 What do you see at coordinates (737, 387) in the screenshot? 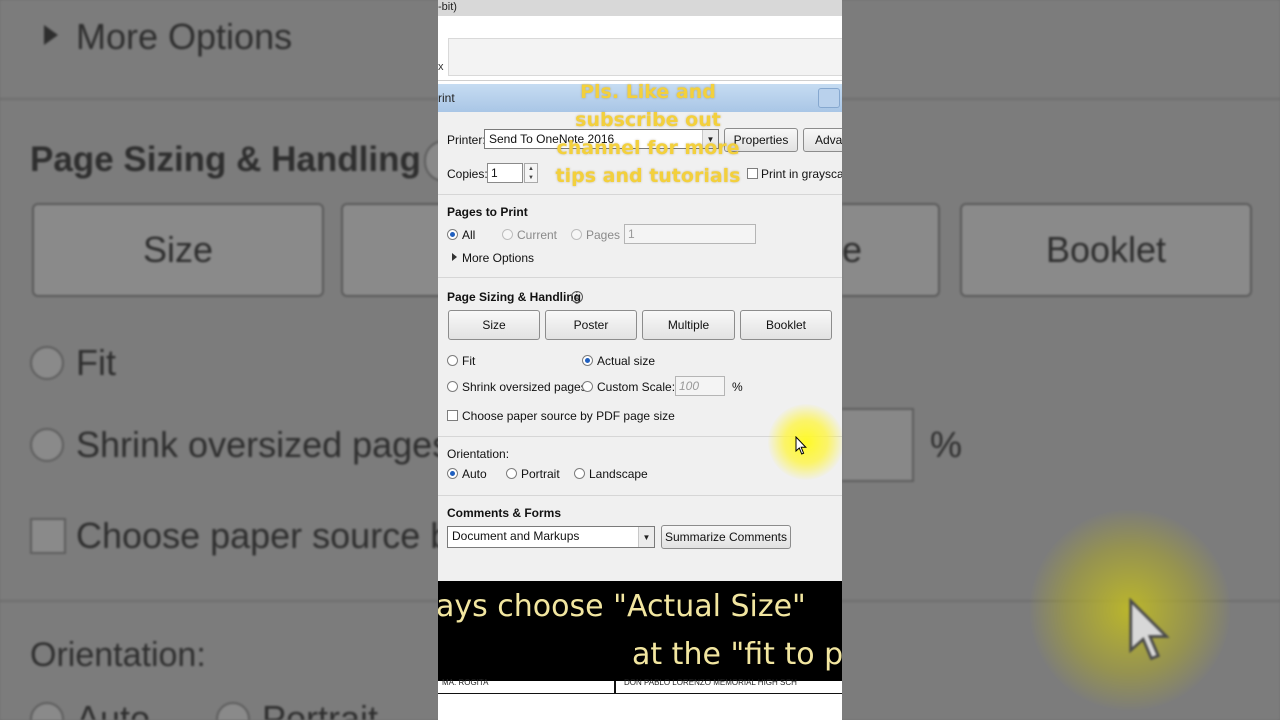
I see `percent-label: %` at bounding box center [737, 387].